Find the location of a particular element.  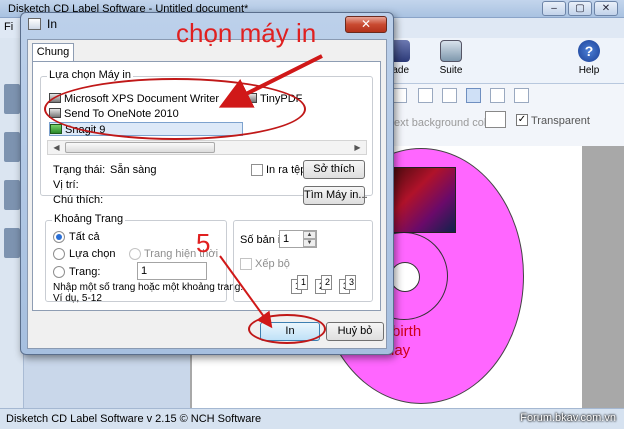

copies-down-icon: ▼ is located at coordinates (309, 243).